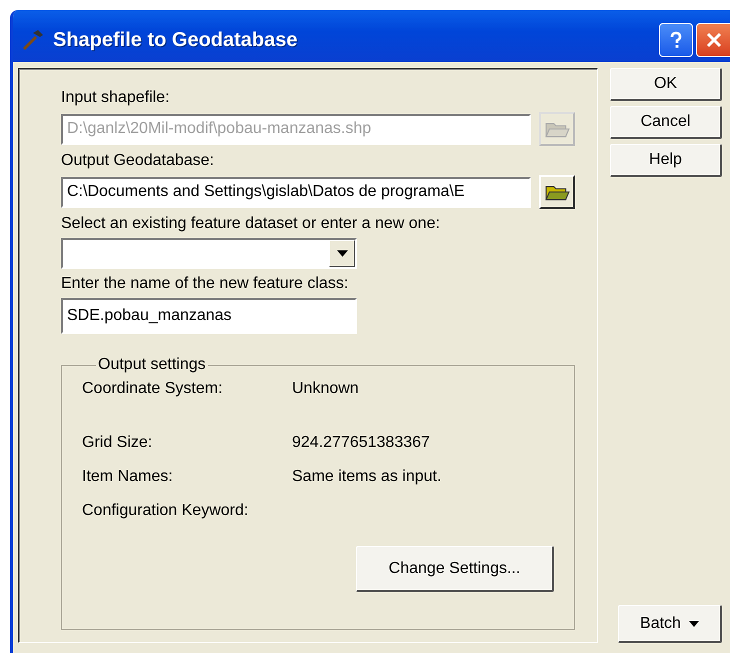 The height and width of the screenshot is (653, 730). Describe the element at coordinates (33, 40) in the screenshot. I see `hammer-icon` at that location.